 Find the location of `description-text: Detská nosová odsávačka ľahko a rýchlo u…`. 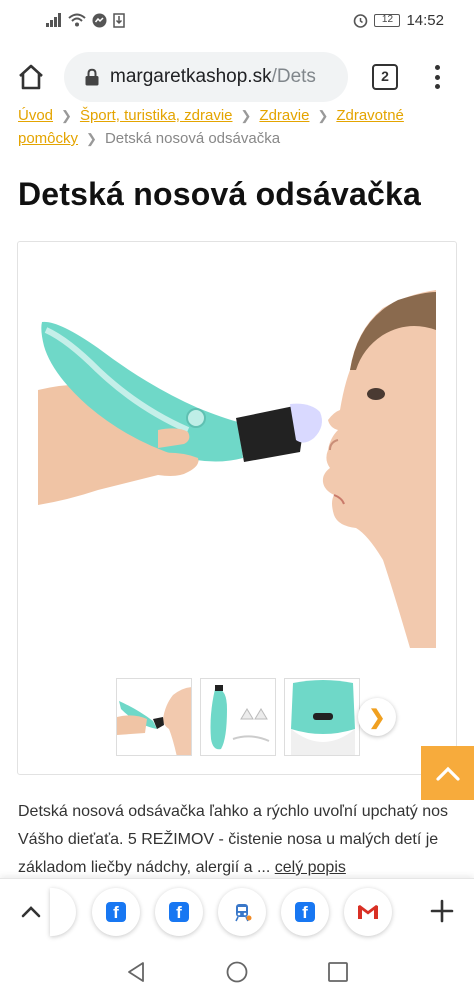

description-text: Detská nosová odsávačka ľahko a rýchlo u… is located at coordinates (233, 839).